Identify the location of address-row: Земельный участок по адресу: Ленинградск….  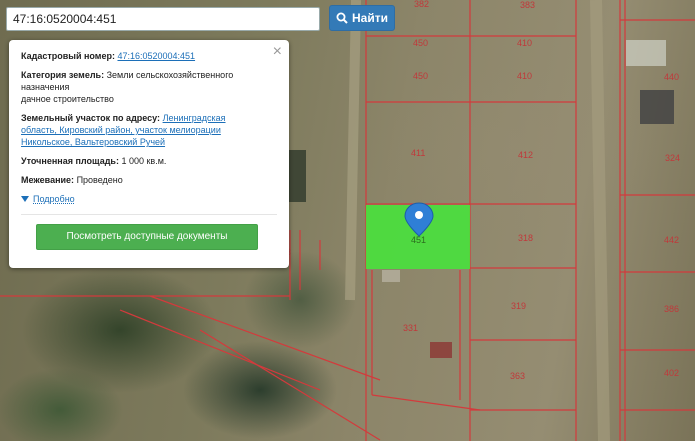
(149, 130).